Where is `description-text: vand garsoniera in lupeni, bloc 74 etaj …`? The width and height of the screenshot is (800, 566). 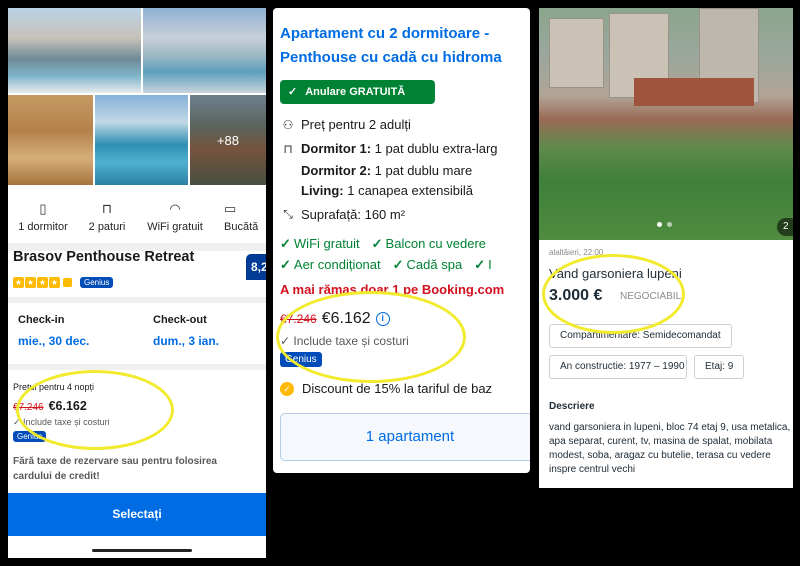
description-text: vand garsoniera in lupeni, bloc 74 etaj … is located at coordinates (670, 448).